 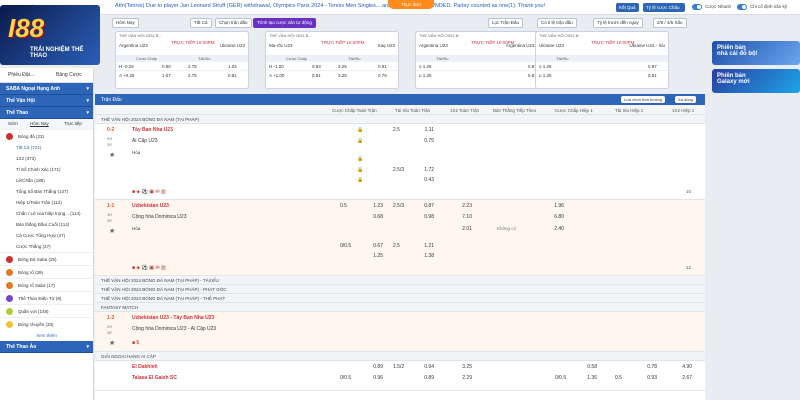 I want to click on auto-refresh-toggle, so click(x=742, y=7).